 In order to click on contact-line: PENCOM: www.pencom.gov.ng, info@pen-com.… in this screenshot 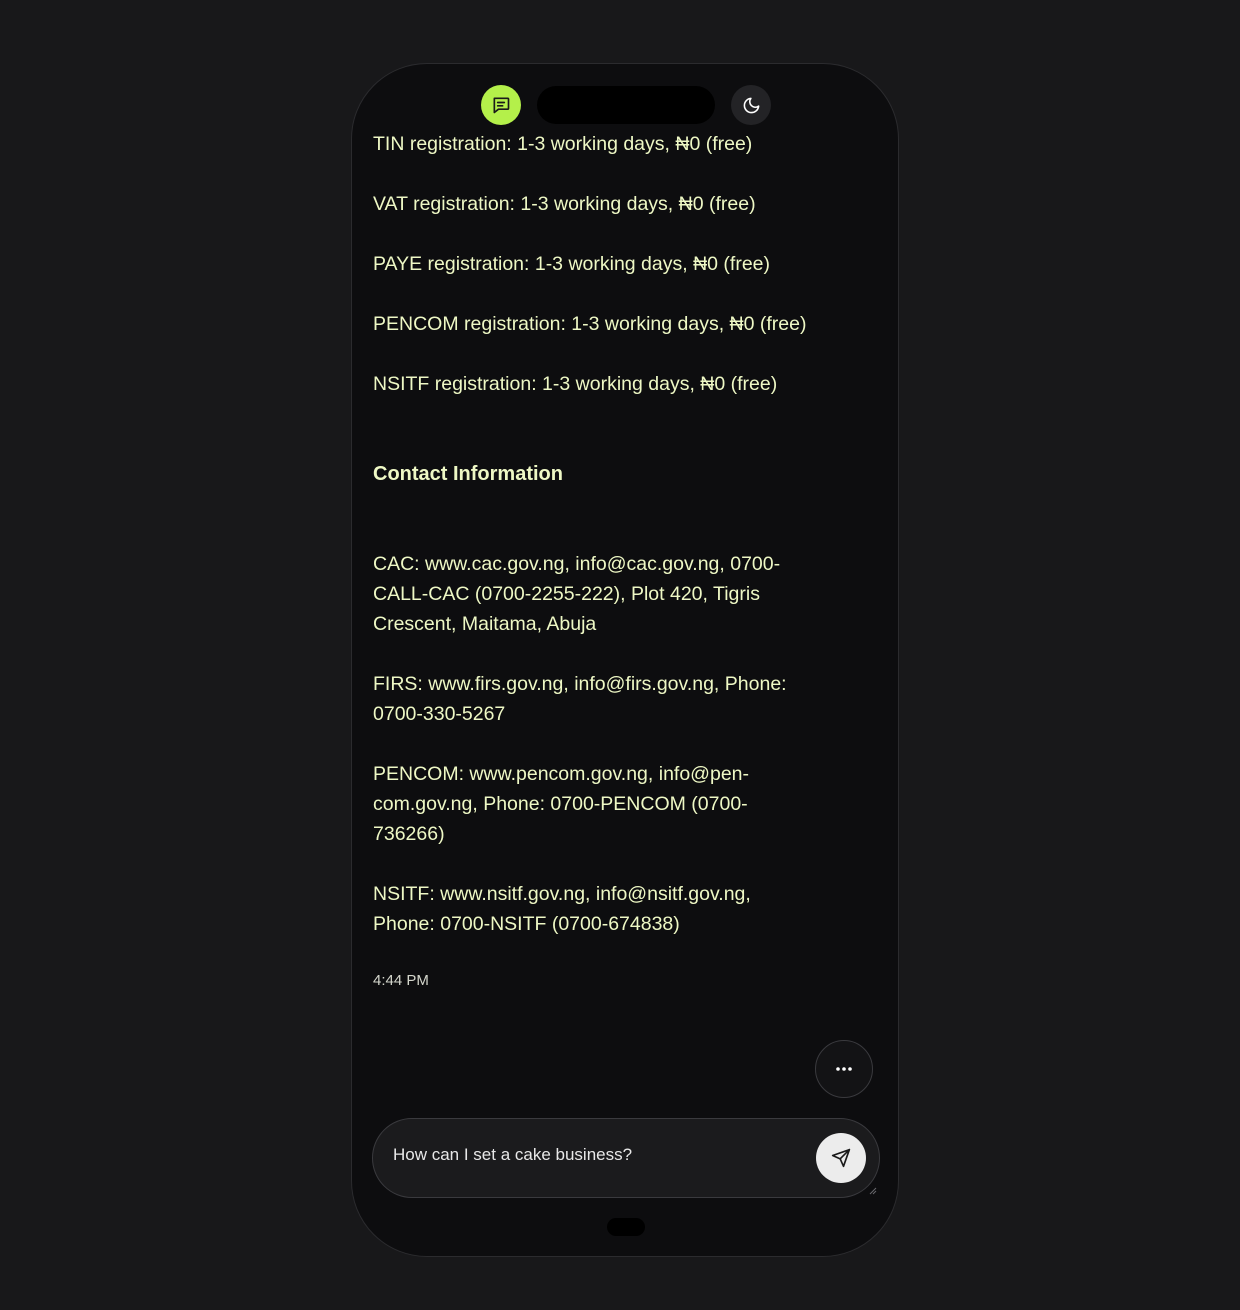, I will do `click(561, 804)`.